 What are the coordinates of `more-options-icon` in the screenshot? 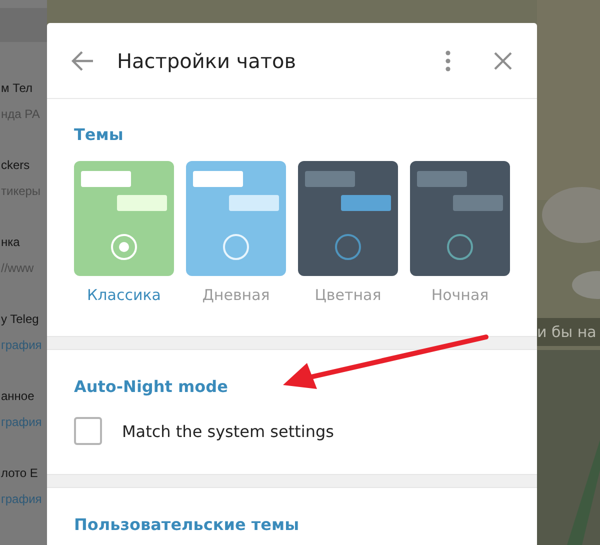 It's located at (448, 61).